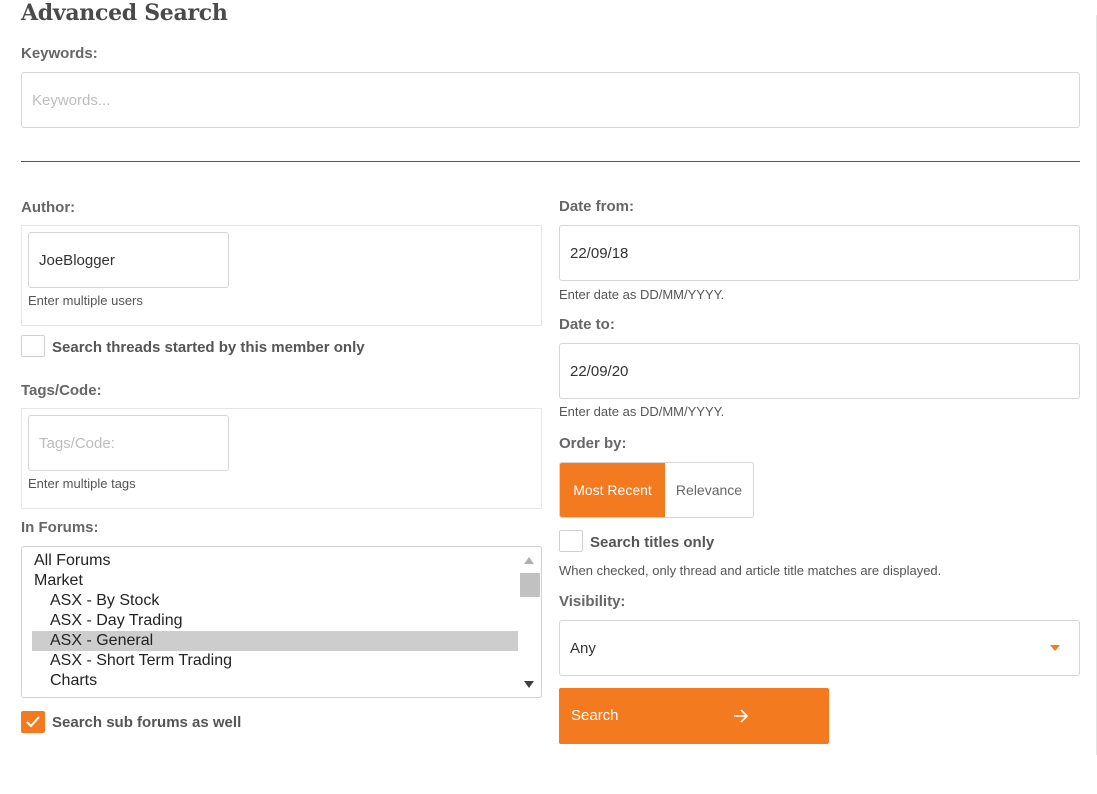  I want to click on checkmark-icon, so click(33, 722).